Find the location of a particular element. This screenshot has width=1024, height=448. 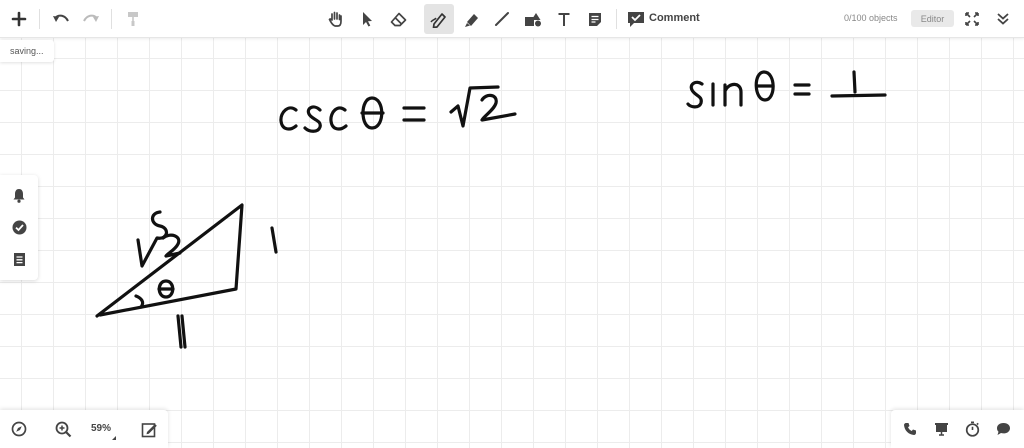

handwriting-triangle-diagram is located at coordinates (186, 276).